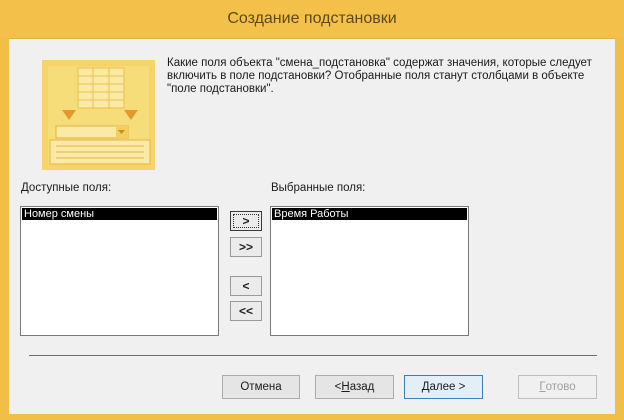  What do you see at coordinates (425, 387) in the screenshot?
I see `next-button-accesskey: Д` at bounding box center [425, 387].